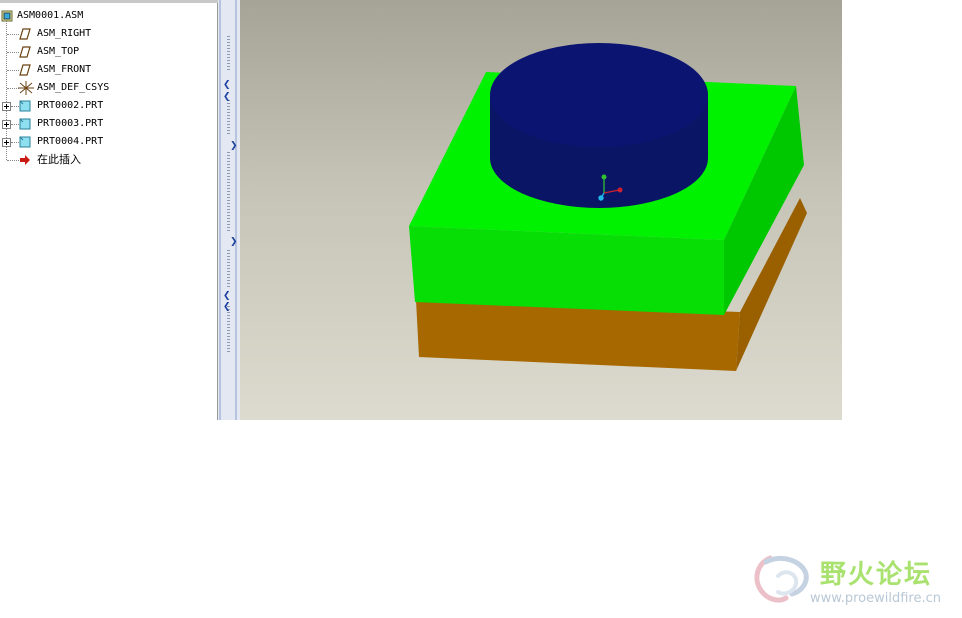 The width and height of the screenshot is (962, 618). What do you see at coordinates (70, 105) in the screenshot?
I see `tree-item-label: PRT0002.PRT` at bounding box center [70, 105].